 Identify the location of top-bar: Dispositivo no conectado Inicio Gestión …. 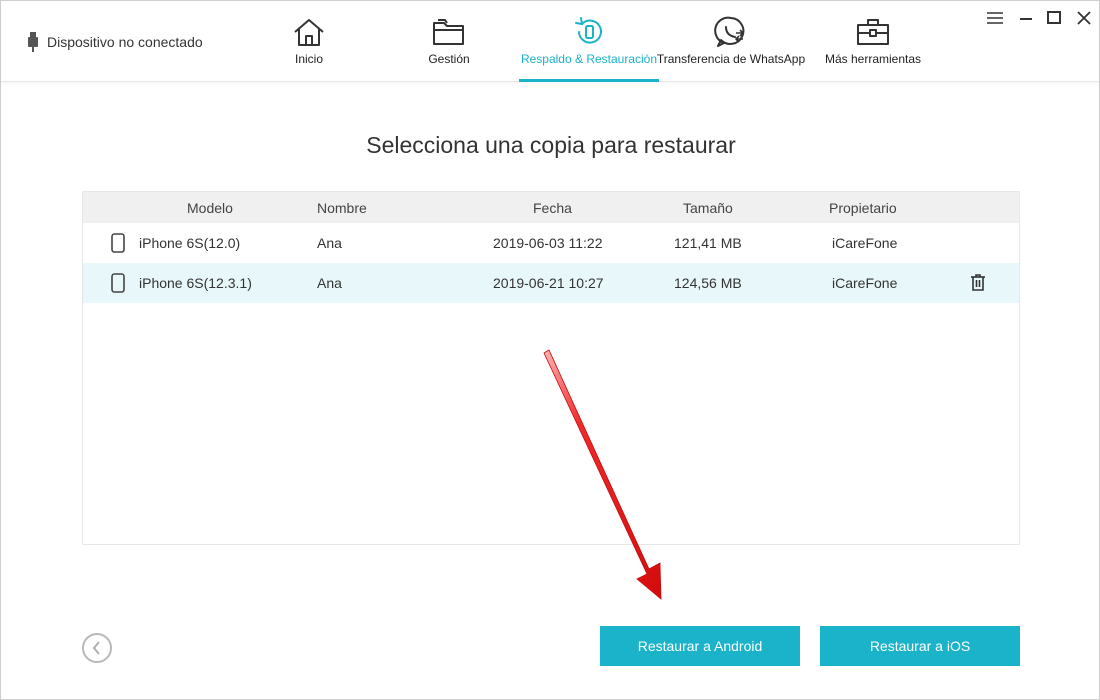
(550, 41).